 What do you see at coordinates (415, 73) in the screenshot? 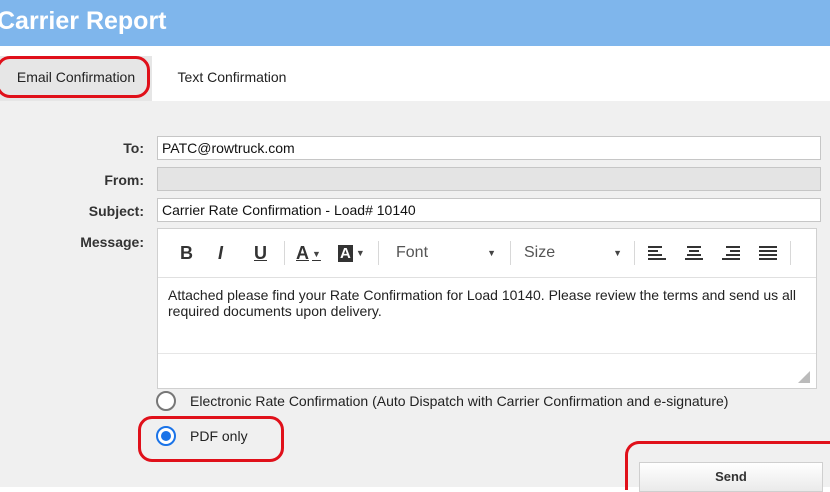
I see `tab-bar: Email Confirmation Text Confirmation` at bounding box center [415, 73].